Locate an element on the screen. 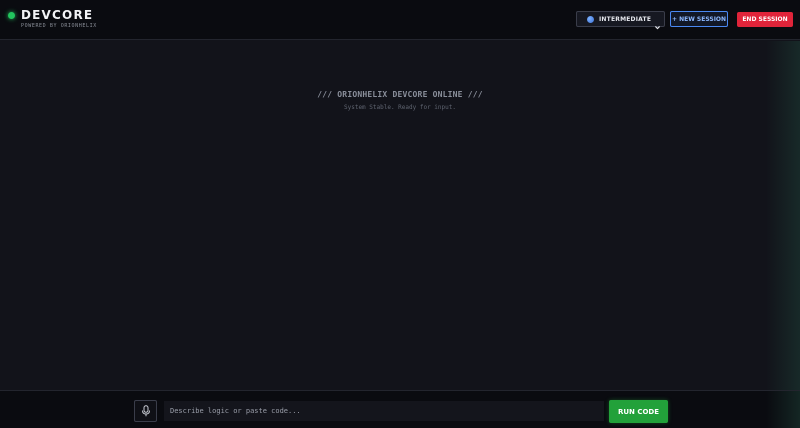 The width and height of the screenshot is (800, 428). globe-icon is located at coordinates (590, 19).